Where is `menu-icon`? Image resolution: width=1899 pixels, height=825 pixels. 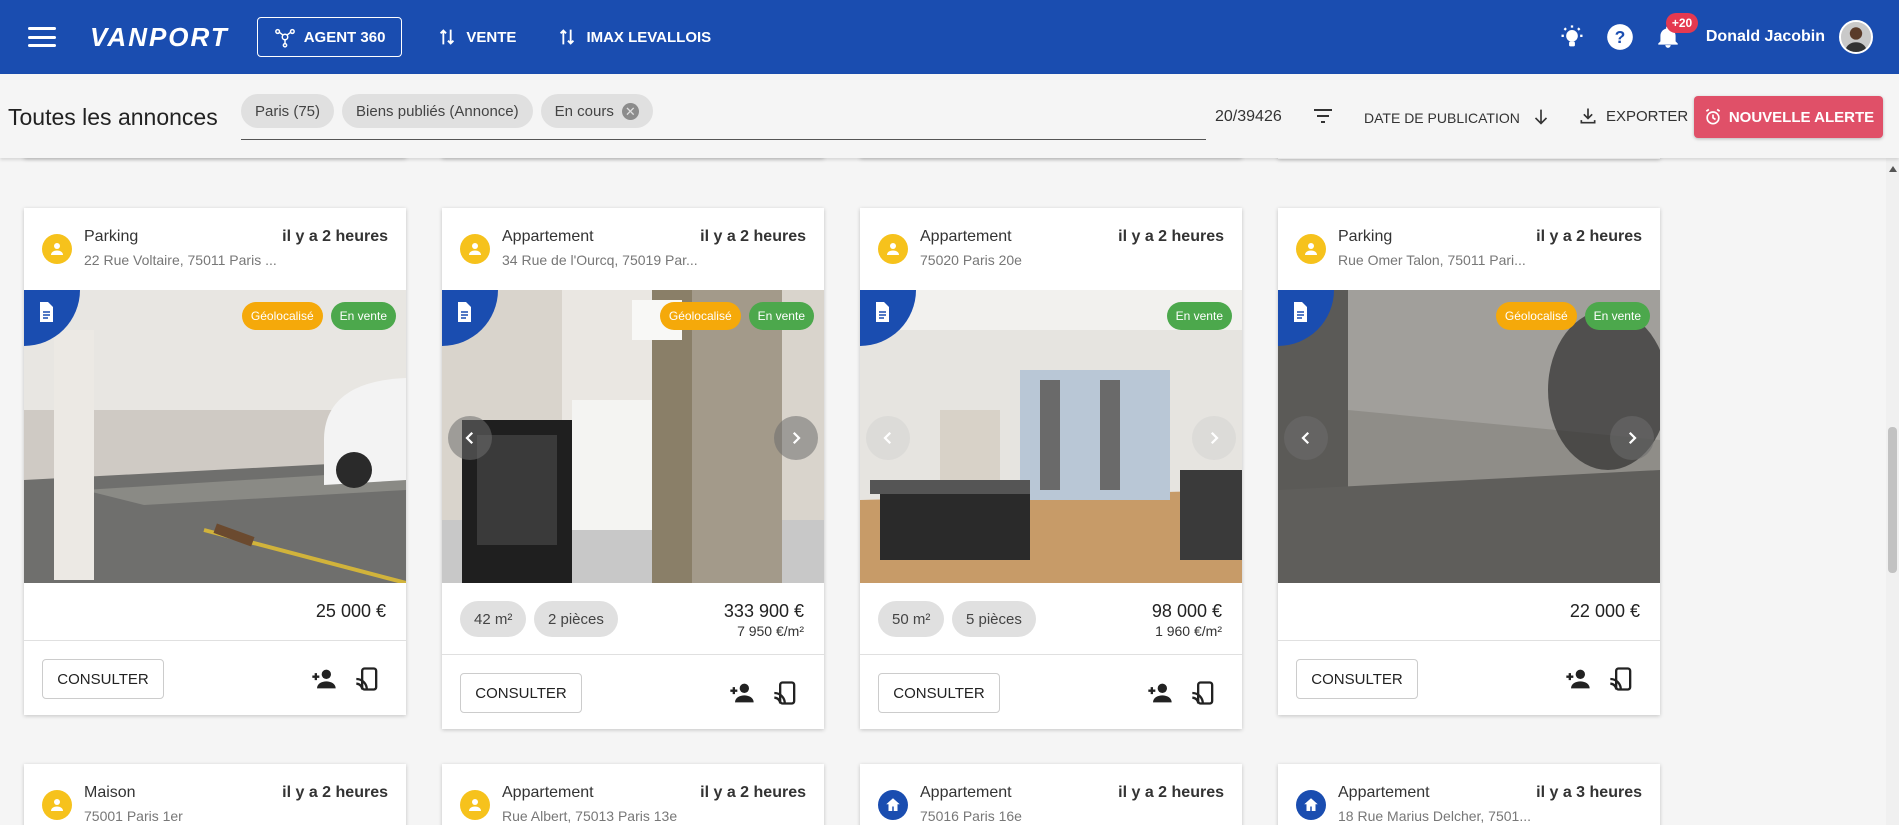
menu-icon is located at coordinates (42, 37).